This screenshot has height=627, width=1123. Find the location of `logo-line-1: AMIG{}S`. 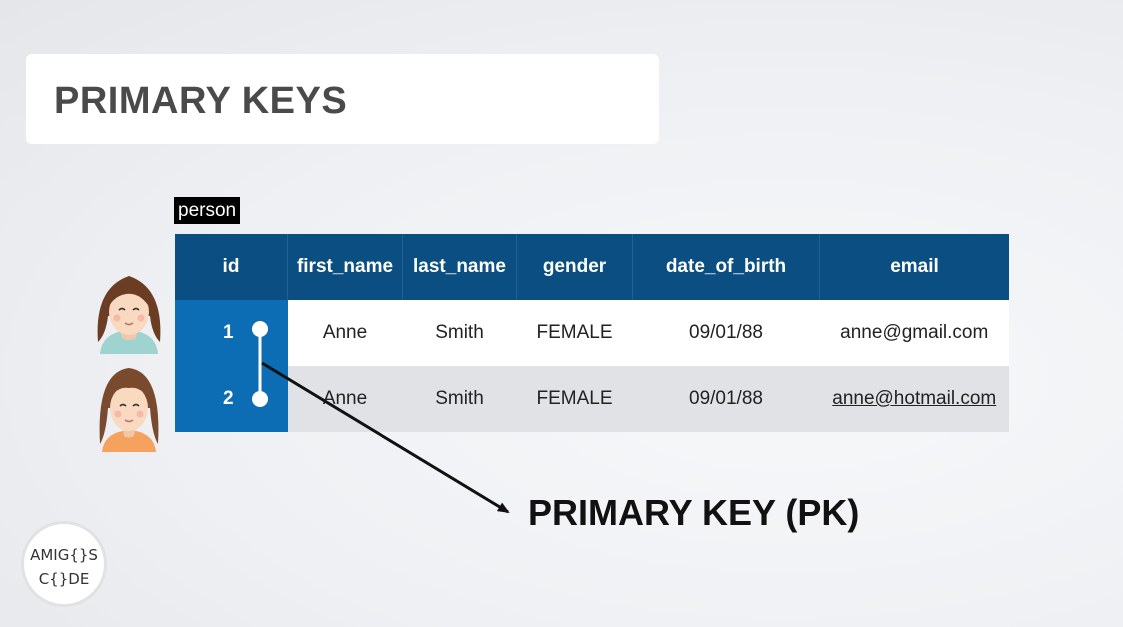

logo-line-1: AMIG{}S is located at coordinates (64, 555).